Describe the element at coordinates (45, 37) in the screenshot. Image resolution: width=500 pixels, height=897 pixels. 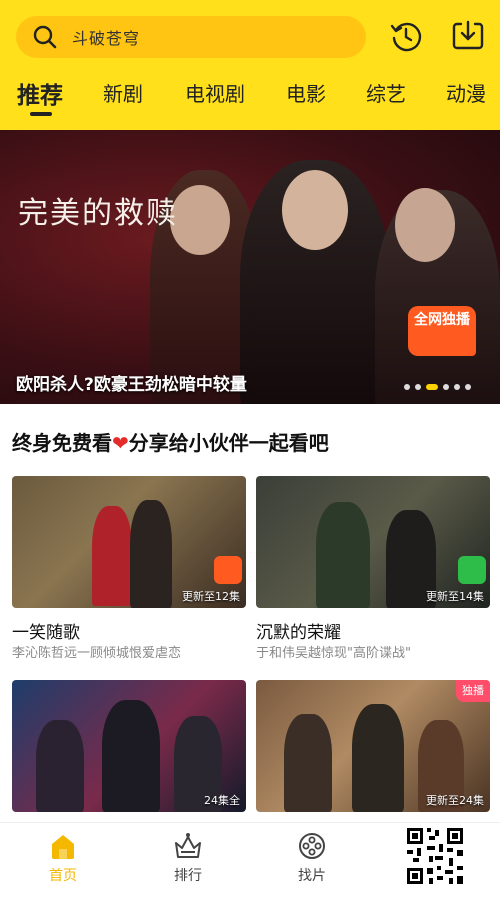
I see `search-icon` at that location.